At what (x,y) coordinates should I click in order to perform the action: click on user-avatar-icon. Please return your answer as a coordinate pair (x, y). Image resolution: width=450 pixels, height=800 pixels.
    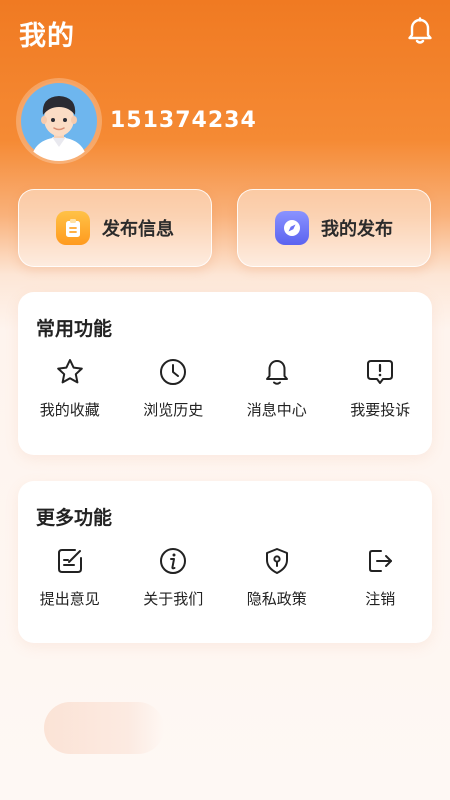
    Looking at the image, I should click on (59, 122).